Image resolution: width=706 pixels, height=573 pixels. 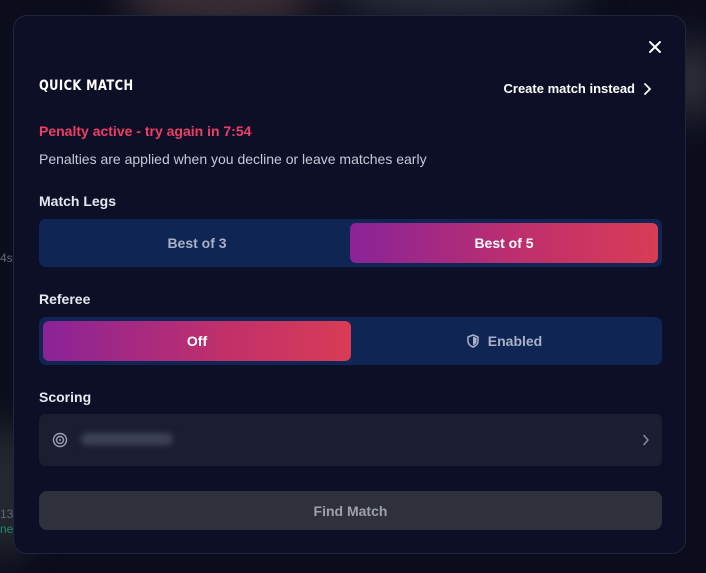 I want to click on scoring-value-redacted, so click(x=127, y=439).